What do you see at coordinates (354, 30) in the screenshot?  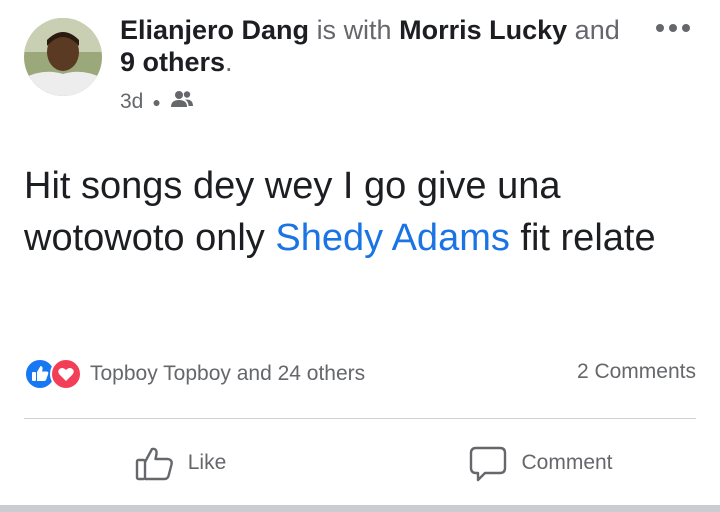 I see `with-text: is with` at bounding box center [354, 30].